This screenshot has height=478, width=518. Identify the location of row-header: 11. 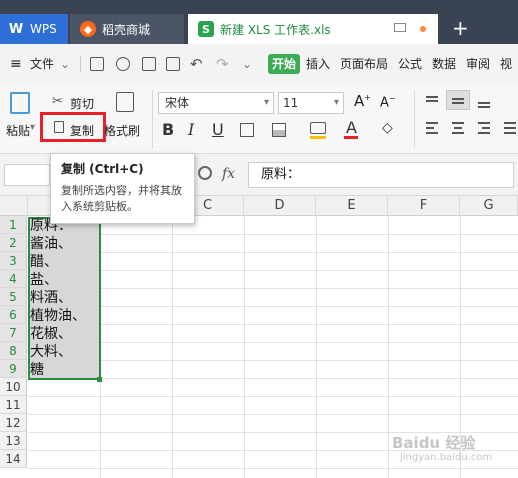
(13, 405).